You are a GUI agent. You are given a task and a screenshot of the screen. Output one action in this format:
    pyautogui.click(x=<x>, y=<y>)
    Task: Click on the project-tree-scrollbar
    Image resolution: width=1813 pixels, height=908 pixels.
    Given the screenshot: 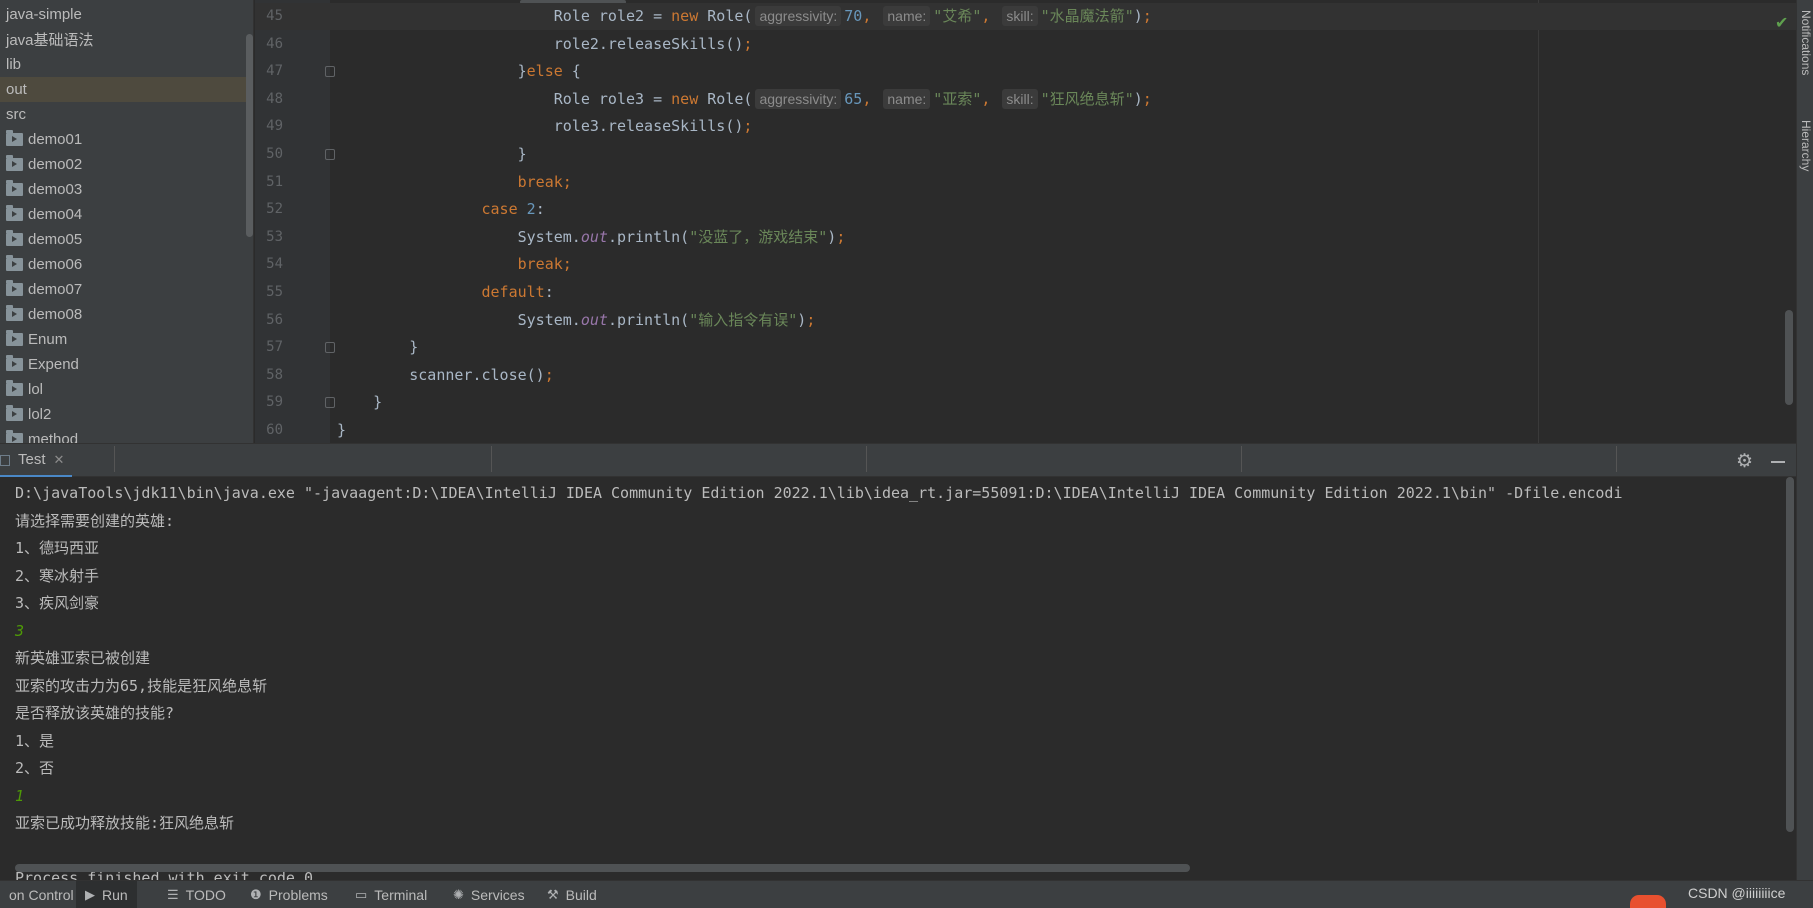 What is the action you would take?
    pyautogui.click(x=249, y=135)
    